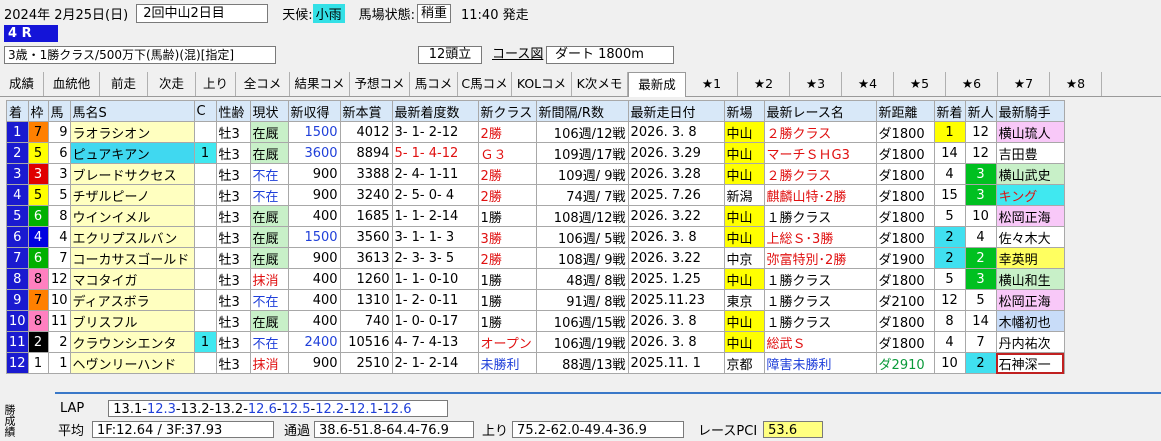  Describe the element at coordinates (582, 111) in the screenshot. I see `column-header-11: 新間隔/R数` at that location.